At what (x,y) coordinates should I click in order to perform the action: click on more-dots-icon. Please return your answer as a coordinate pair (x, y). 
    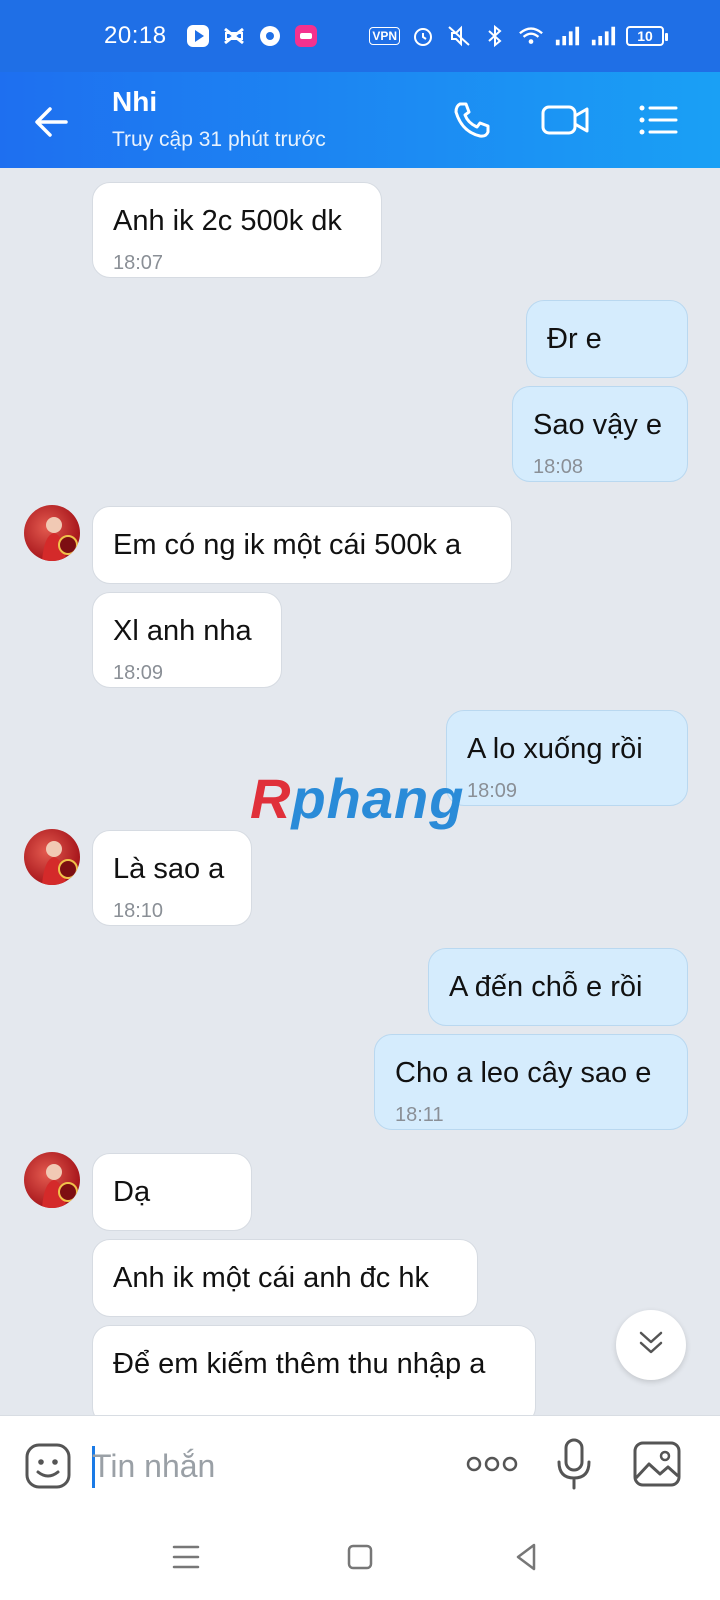
    Looking at the image, I should click on (492, 1466).